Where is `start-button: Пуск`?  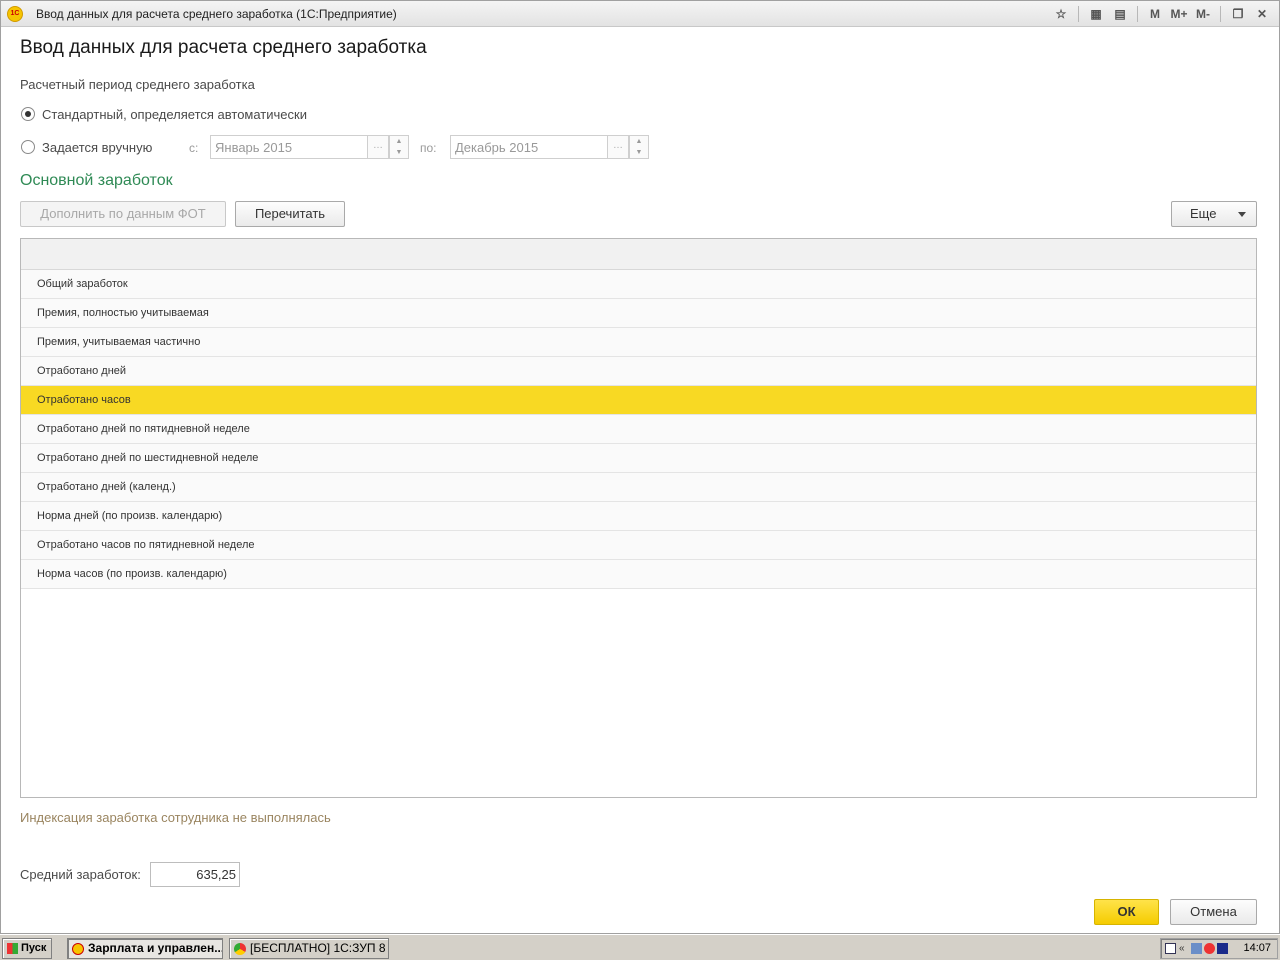 start-button: Пуск is located at coordinates (27, 948).